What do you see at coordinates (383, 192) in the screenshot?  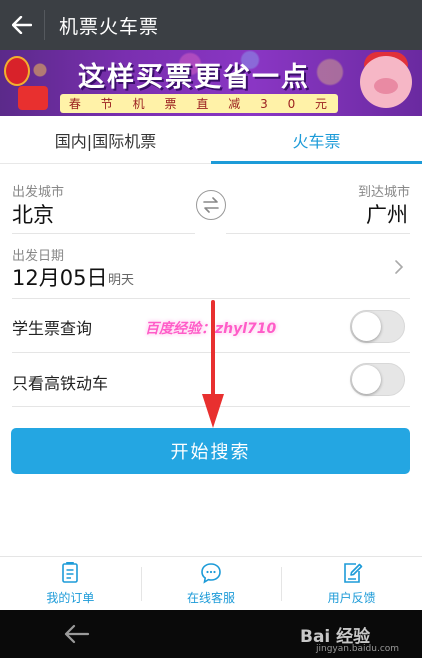 I see `to-city-label: 到达城市` at bounding box center [383, 192].